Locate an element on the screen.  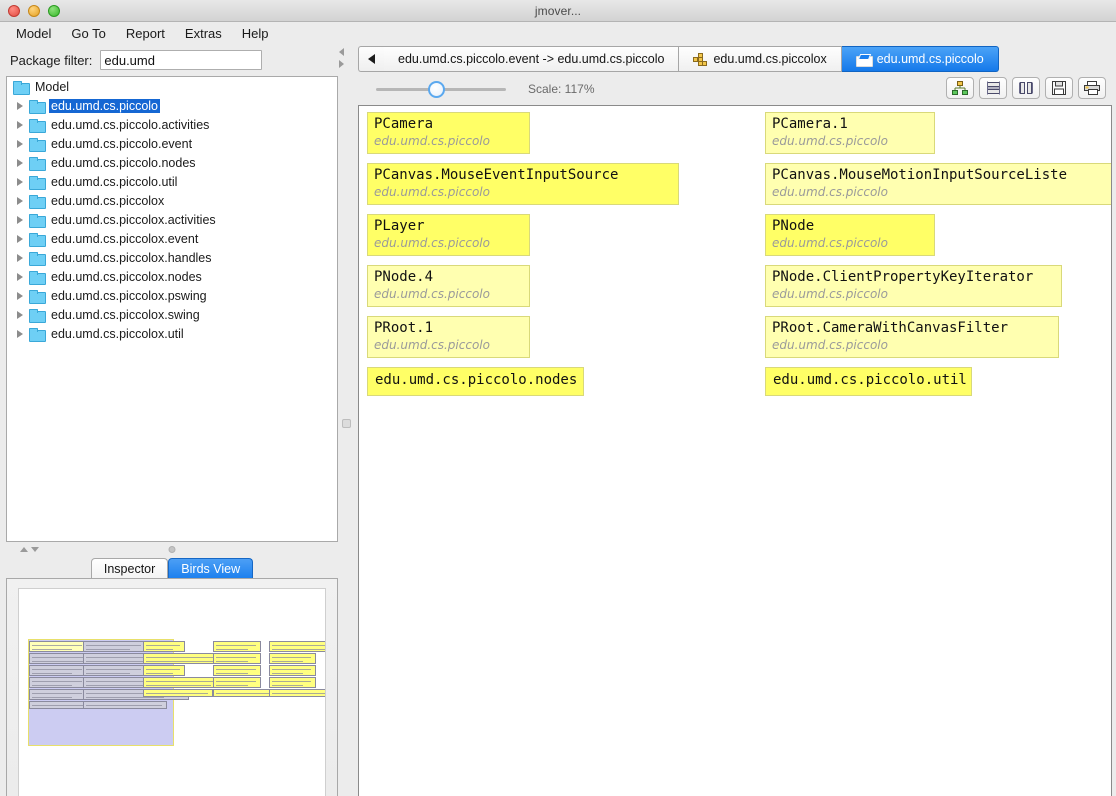
menu-extras: Extras is located at coordinates (203, 33).